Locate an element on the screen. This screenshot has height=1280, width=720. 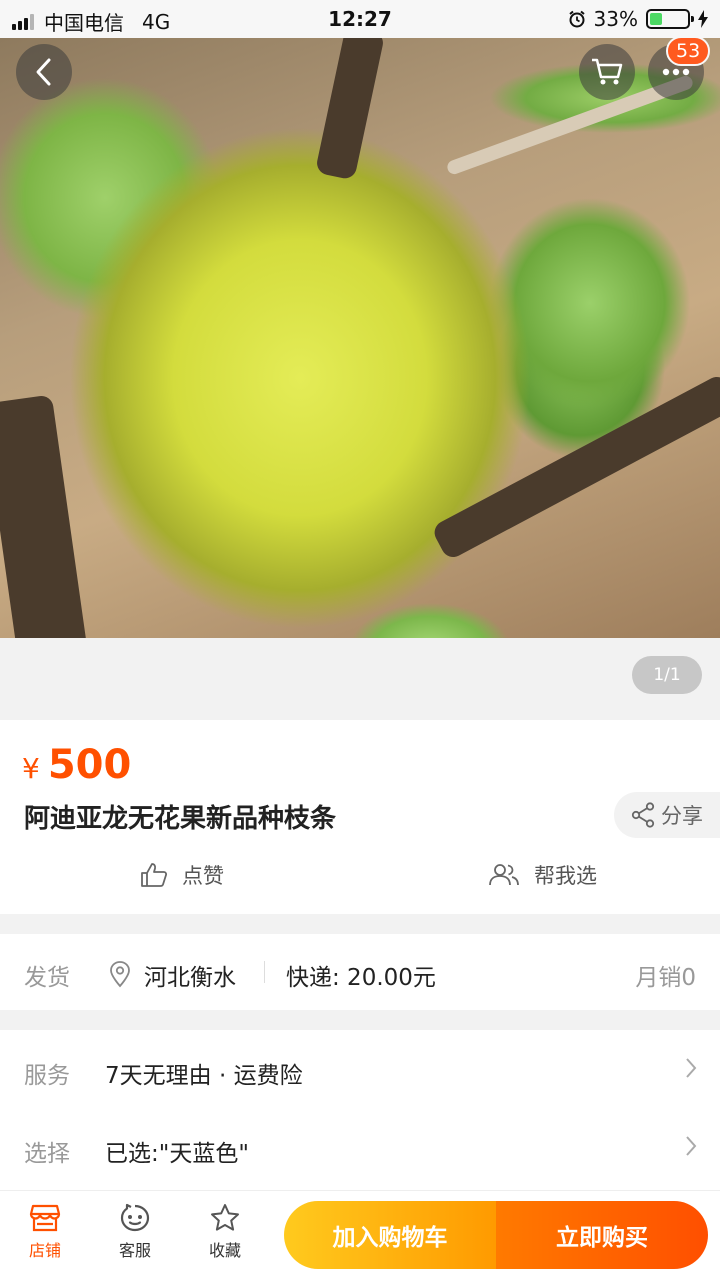
price: ¥ 500 is located at coordinates (76, 765).